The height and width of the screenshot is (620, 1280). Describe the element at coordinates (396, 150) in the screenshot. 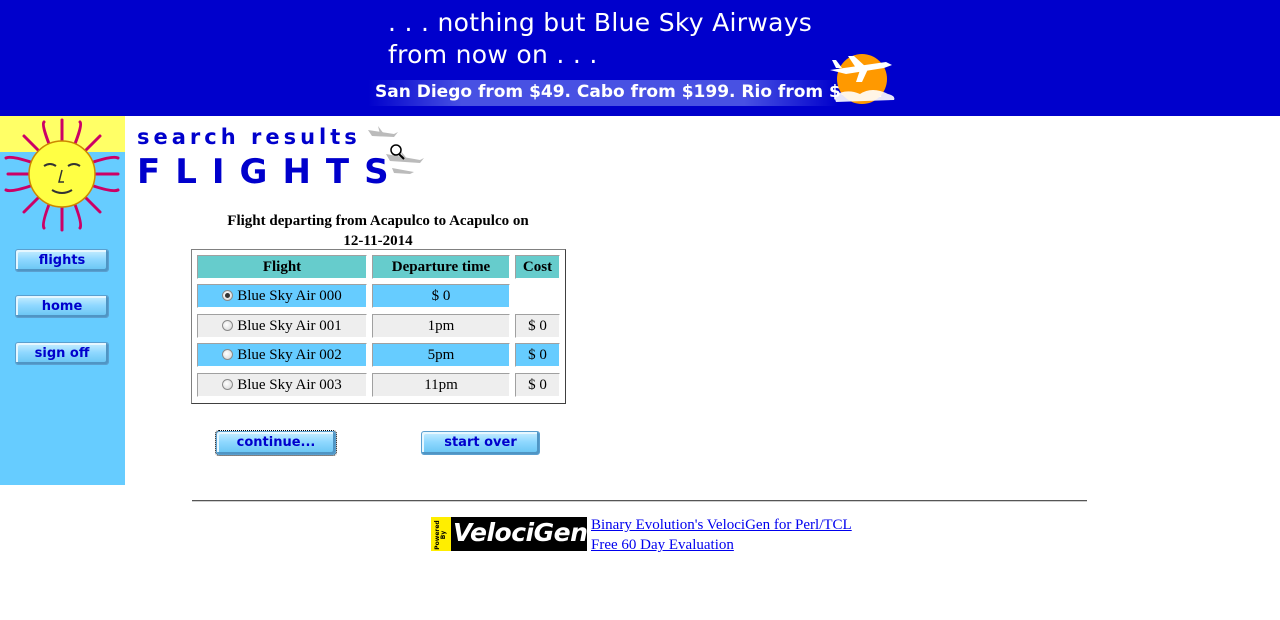

I see `planes-magnifier-icon` at that location.